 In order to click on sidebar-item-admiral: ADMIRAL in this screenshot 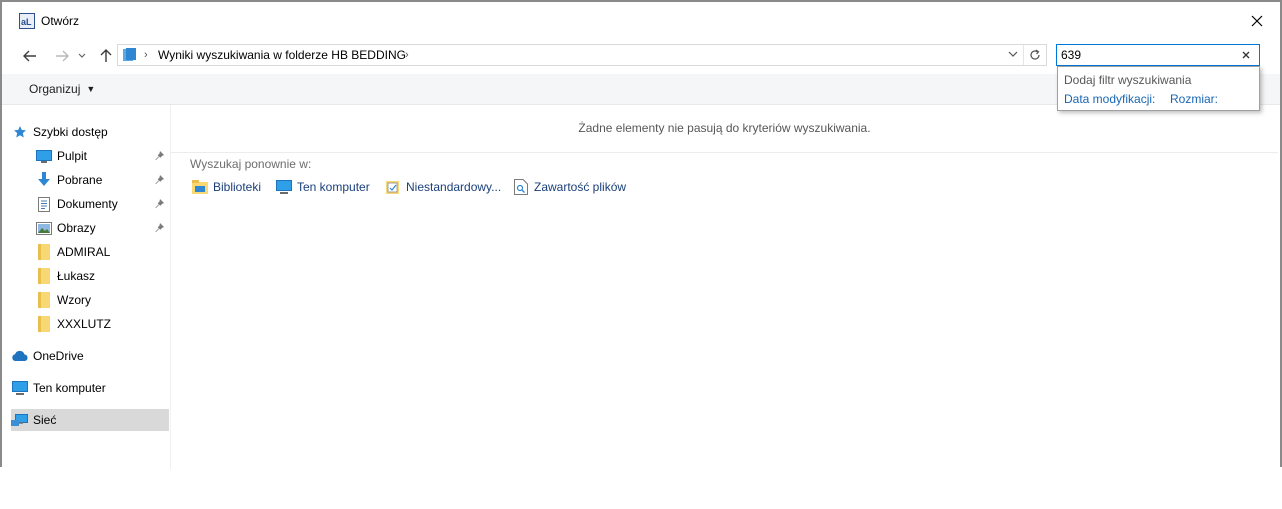, I will do `click(102, 252)`.